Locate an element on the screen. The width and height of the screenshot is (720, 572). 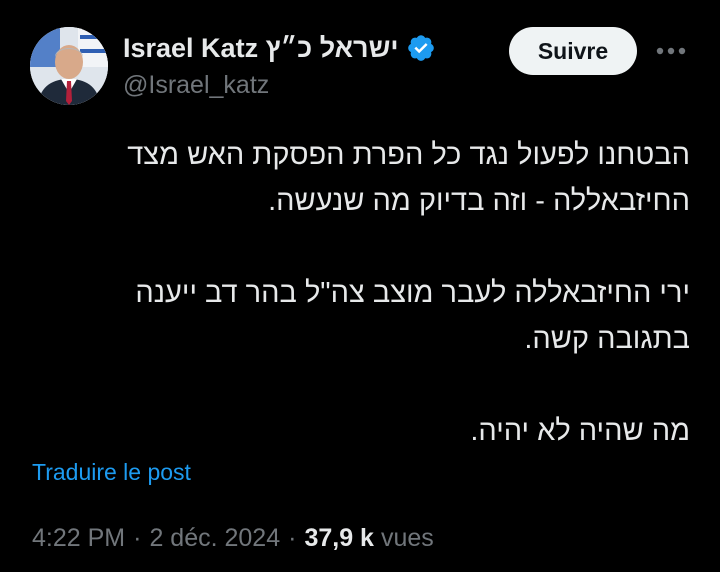
translate-post-link: Traduire le post is located at coordinates (111, 472).